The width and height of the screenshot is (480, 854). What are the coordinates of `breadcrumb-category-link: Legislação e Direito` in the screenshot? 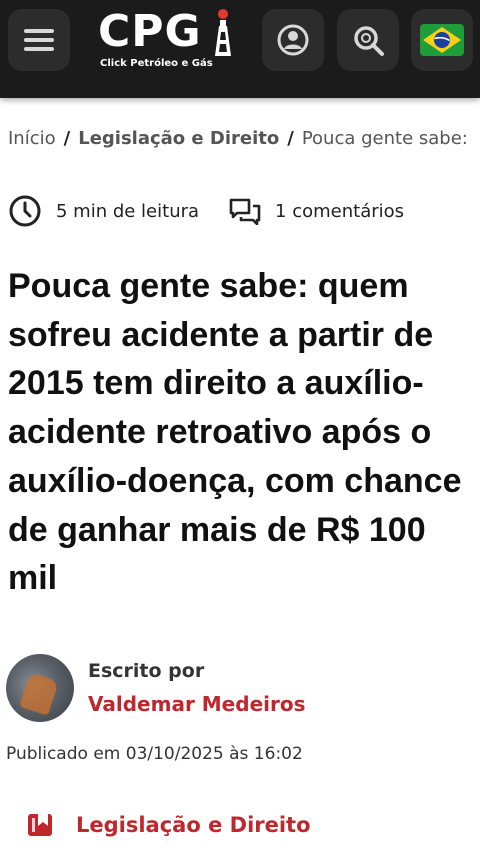 It's located at (178, 138).